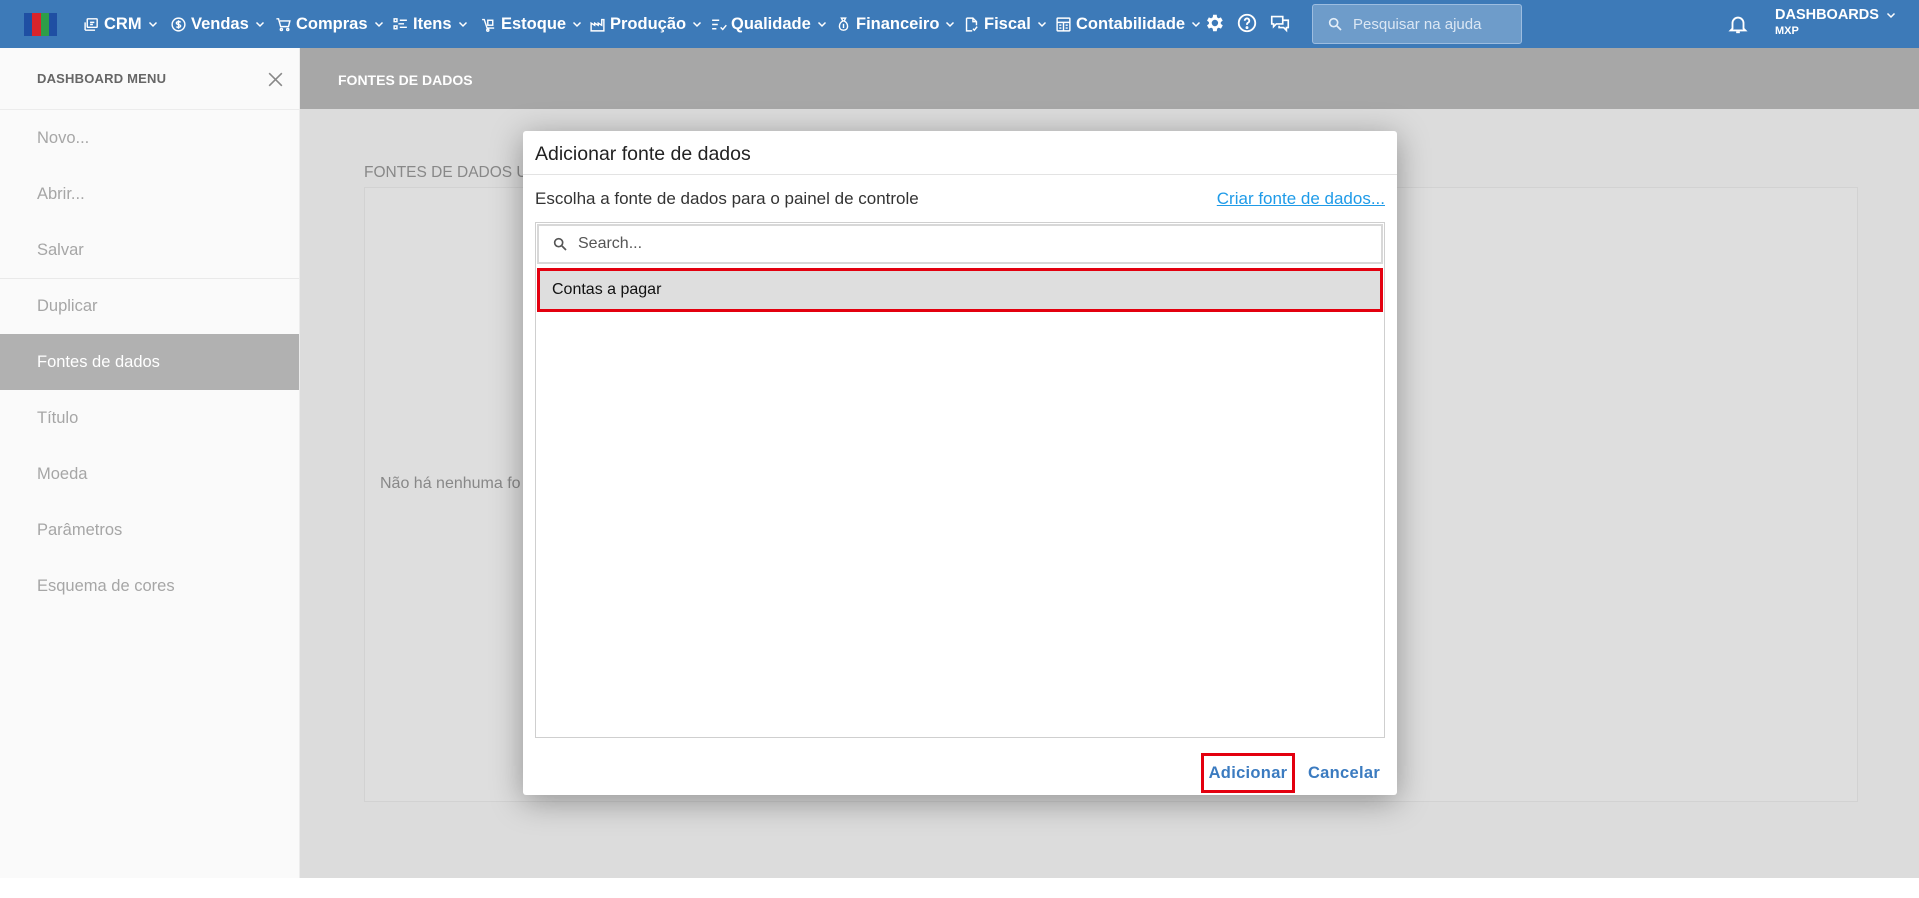 The height and width of the screenshot is (898, 1919). What do you see at coordinates (1433, 24) in the screenshot?
I see `help-search-input` at bounding box center [1433, 24].